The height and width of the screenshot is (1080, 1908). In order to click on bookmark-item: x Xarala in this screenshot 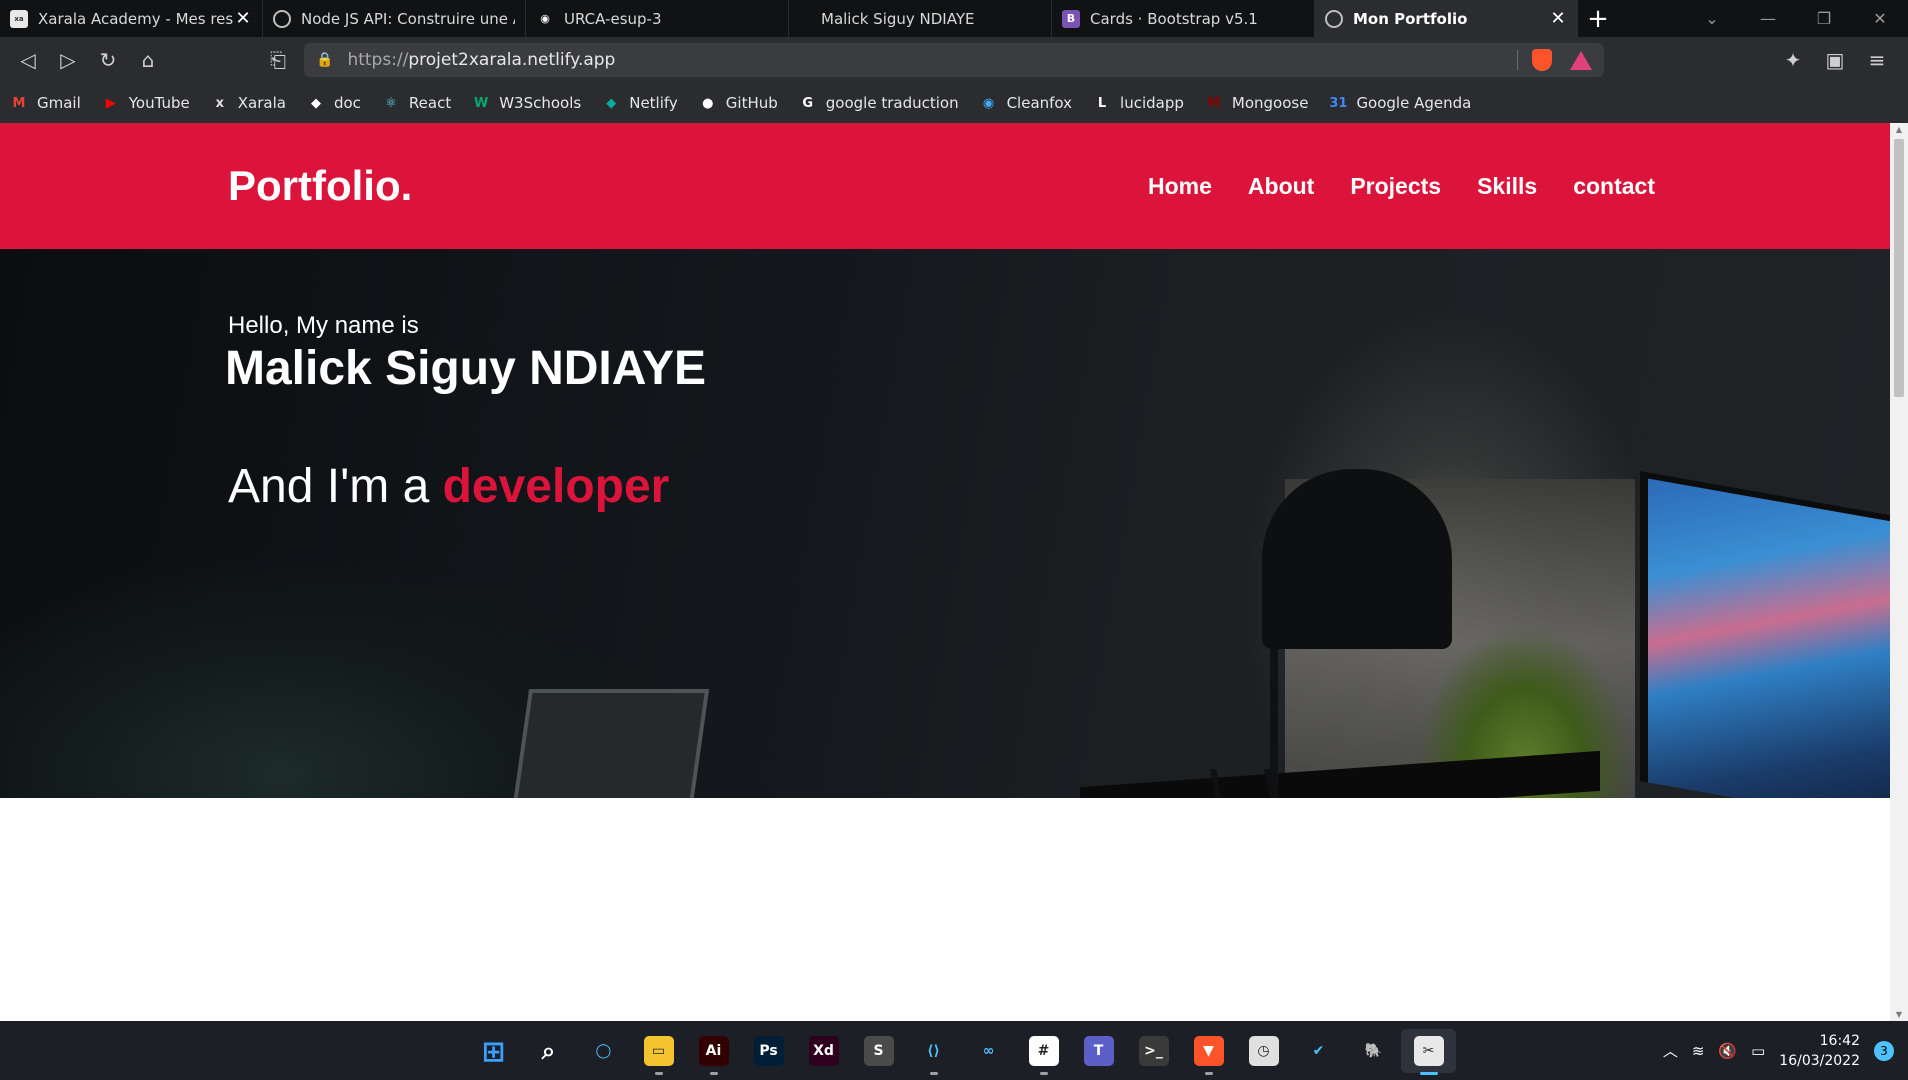, I will do `click(248, 103)`.